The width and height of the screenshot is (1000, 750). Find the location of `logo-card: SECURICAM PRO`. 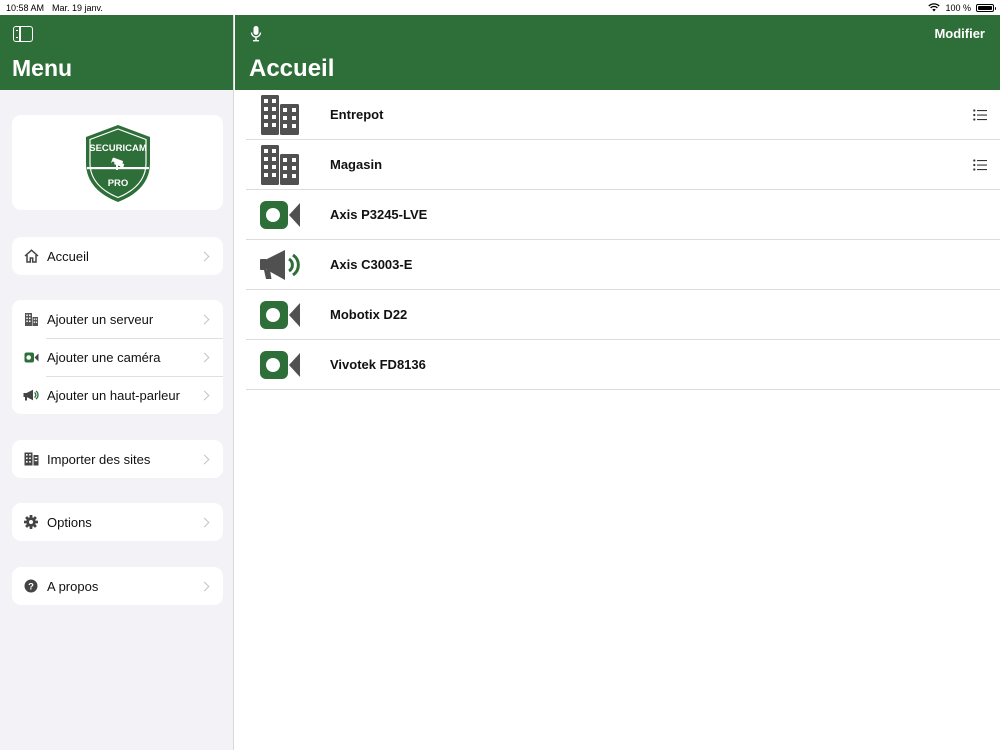

logo-card: SECURICAM PRO is located at coordinates (117, 162).